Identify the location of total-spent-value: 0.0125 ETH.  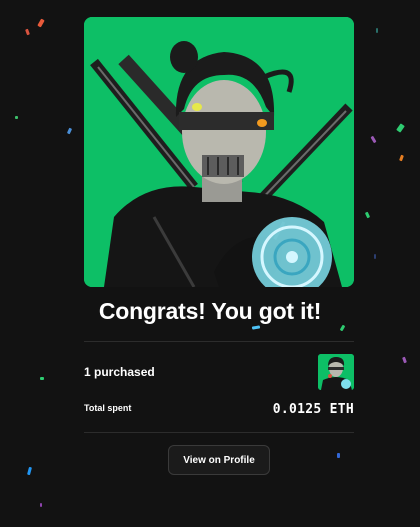
(313, 409).